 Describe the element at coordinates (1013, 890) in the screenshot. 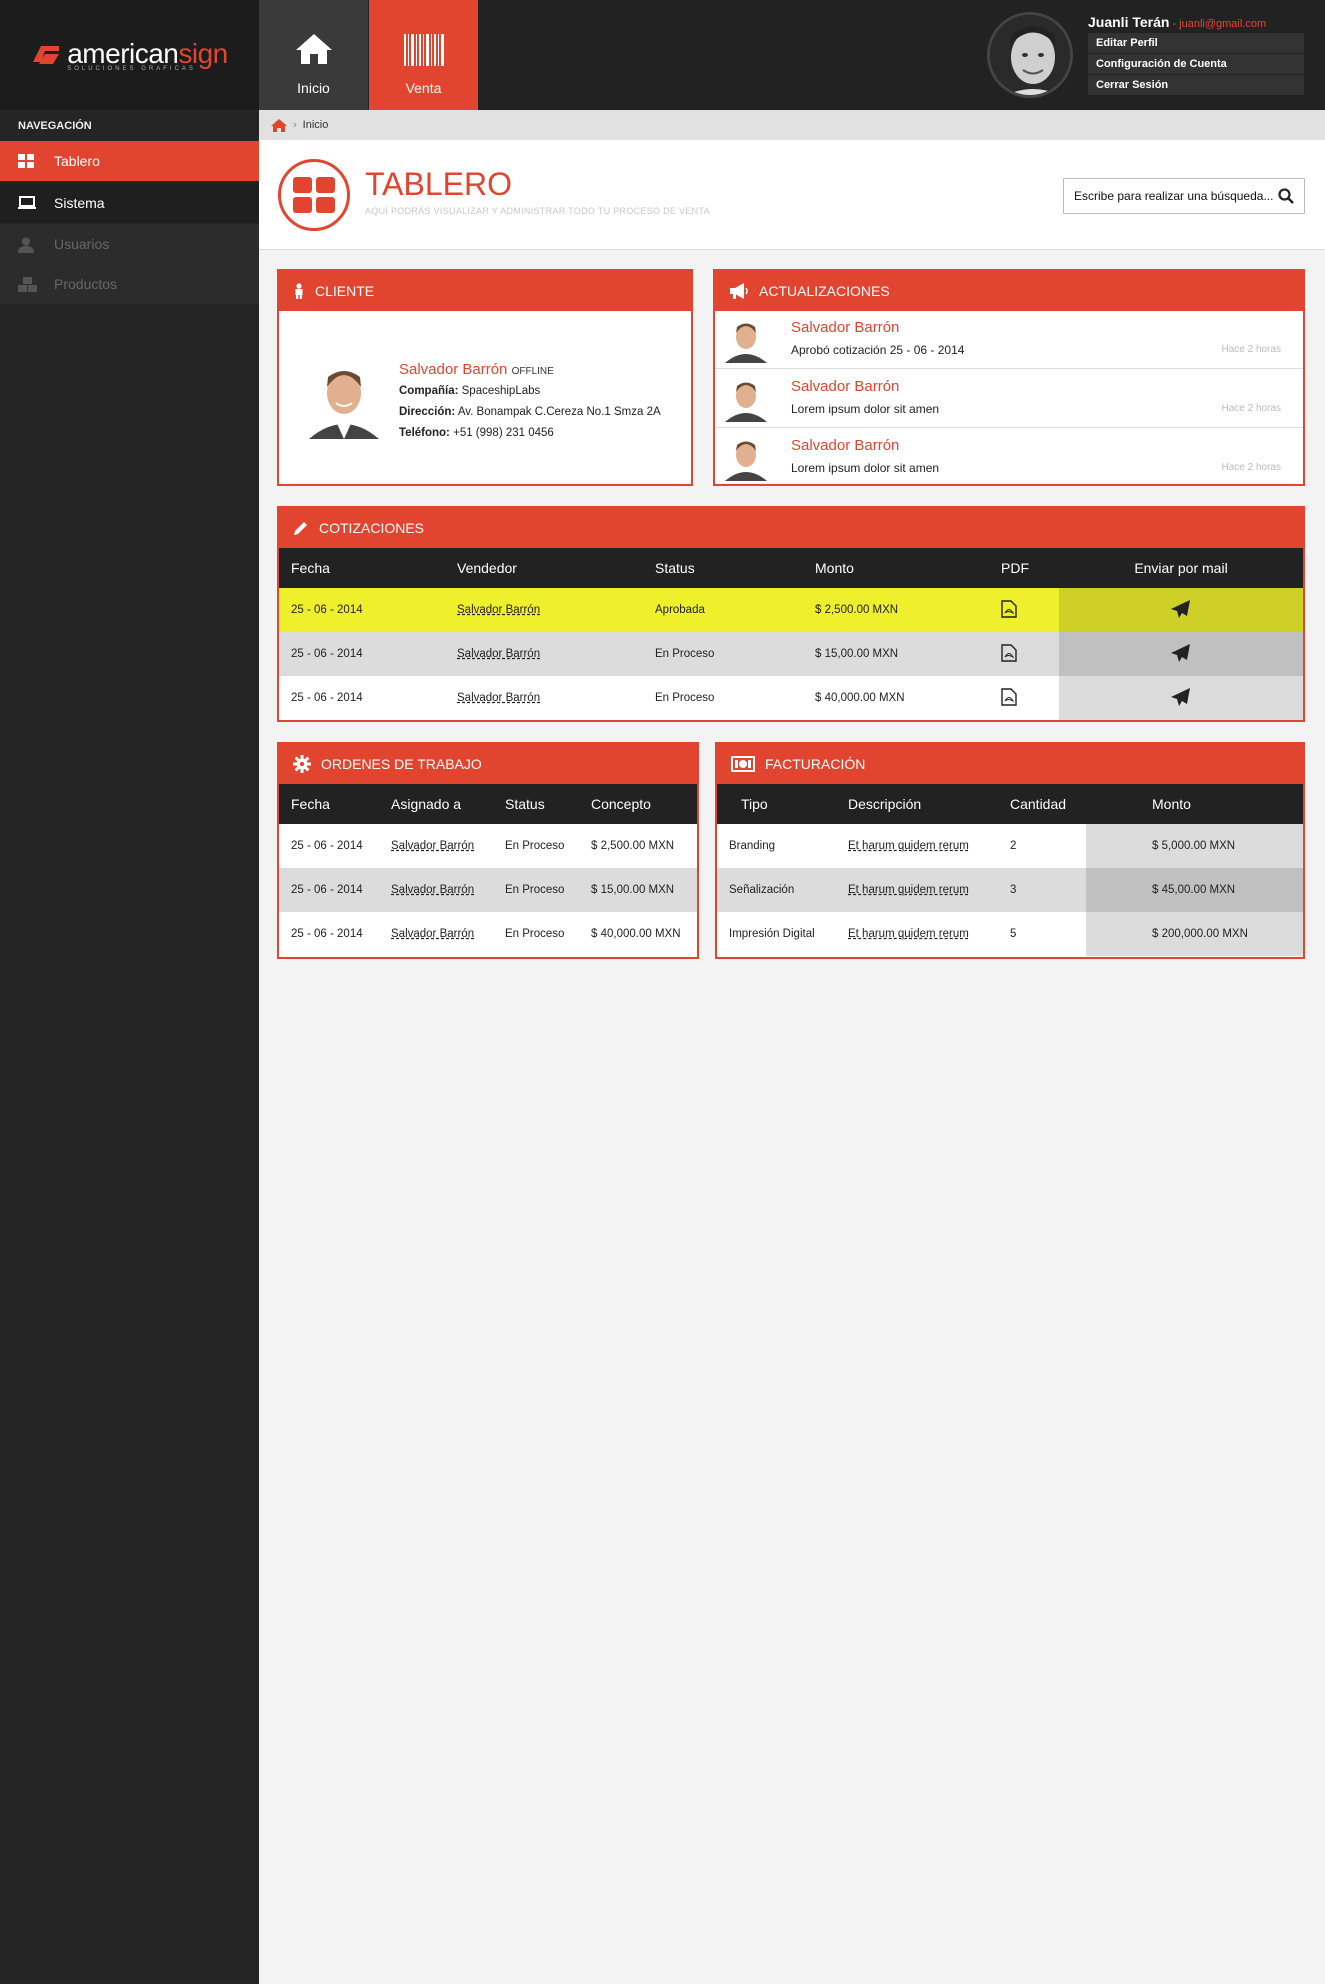

I see `cell-cantidad: 3` at that location.